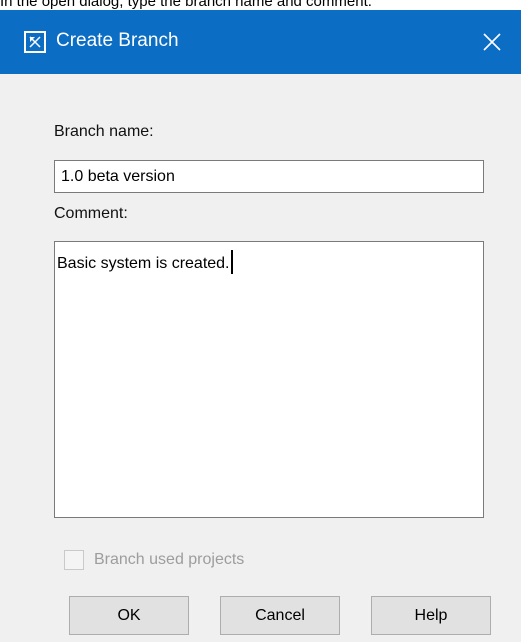 This screenshot has height=642, width=521. What do you see at coordinates (117, 40) in the screenshot?
I see `dialog-title: Create Branch` at bounding box center [117, 40].